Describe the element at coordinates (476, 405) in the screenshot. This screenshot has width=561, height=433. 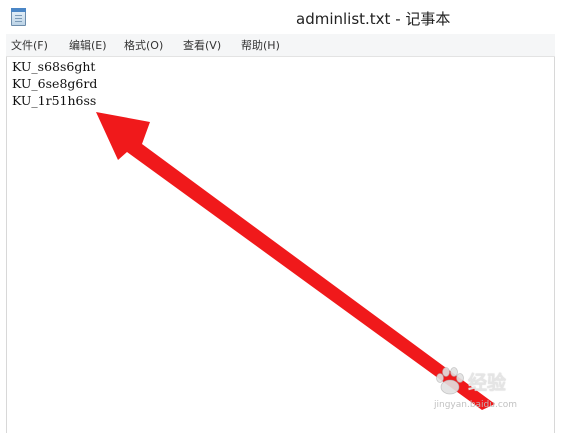
I see `watermark-url: jingyan.baidu.com` at that location.